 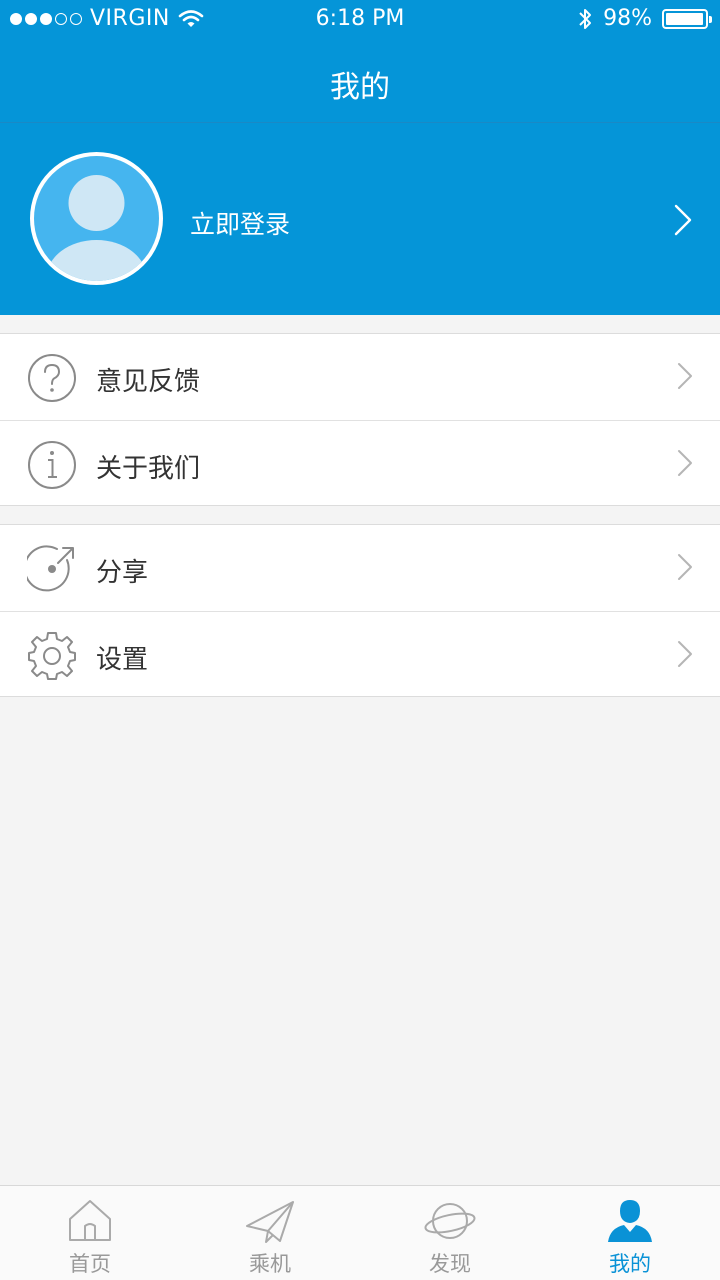 What do you see at coordinates (122, 573) in the screenshot?
I see `menu-item-label: 分享` at bounding box center [122, 573].